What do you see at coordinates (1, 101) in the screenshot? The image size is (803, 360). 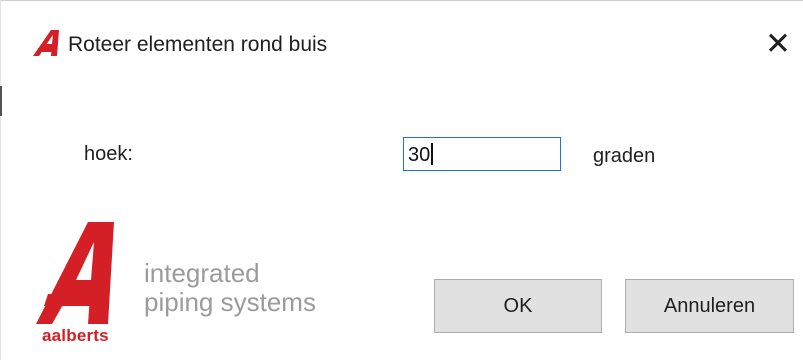 I see `background-window-edge` at bounding box center [1, 101].